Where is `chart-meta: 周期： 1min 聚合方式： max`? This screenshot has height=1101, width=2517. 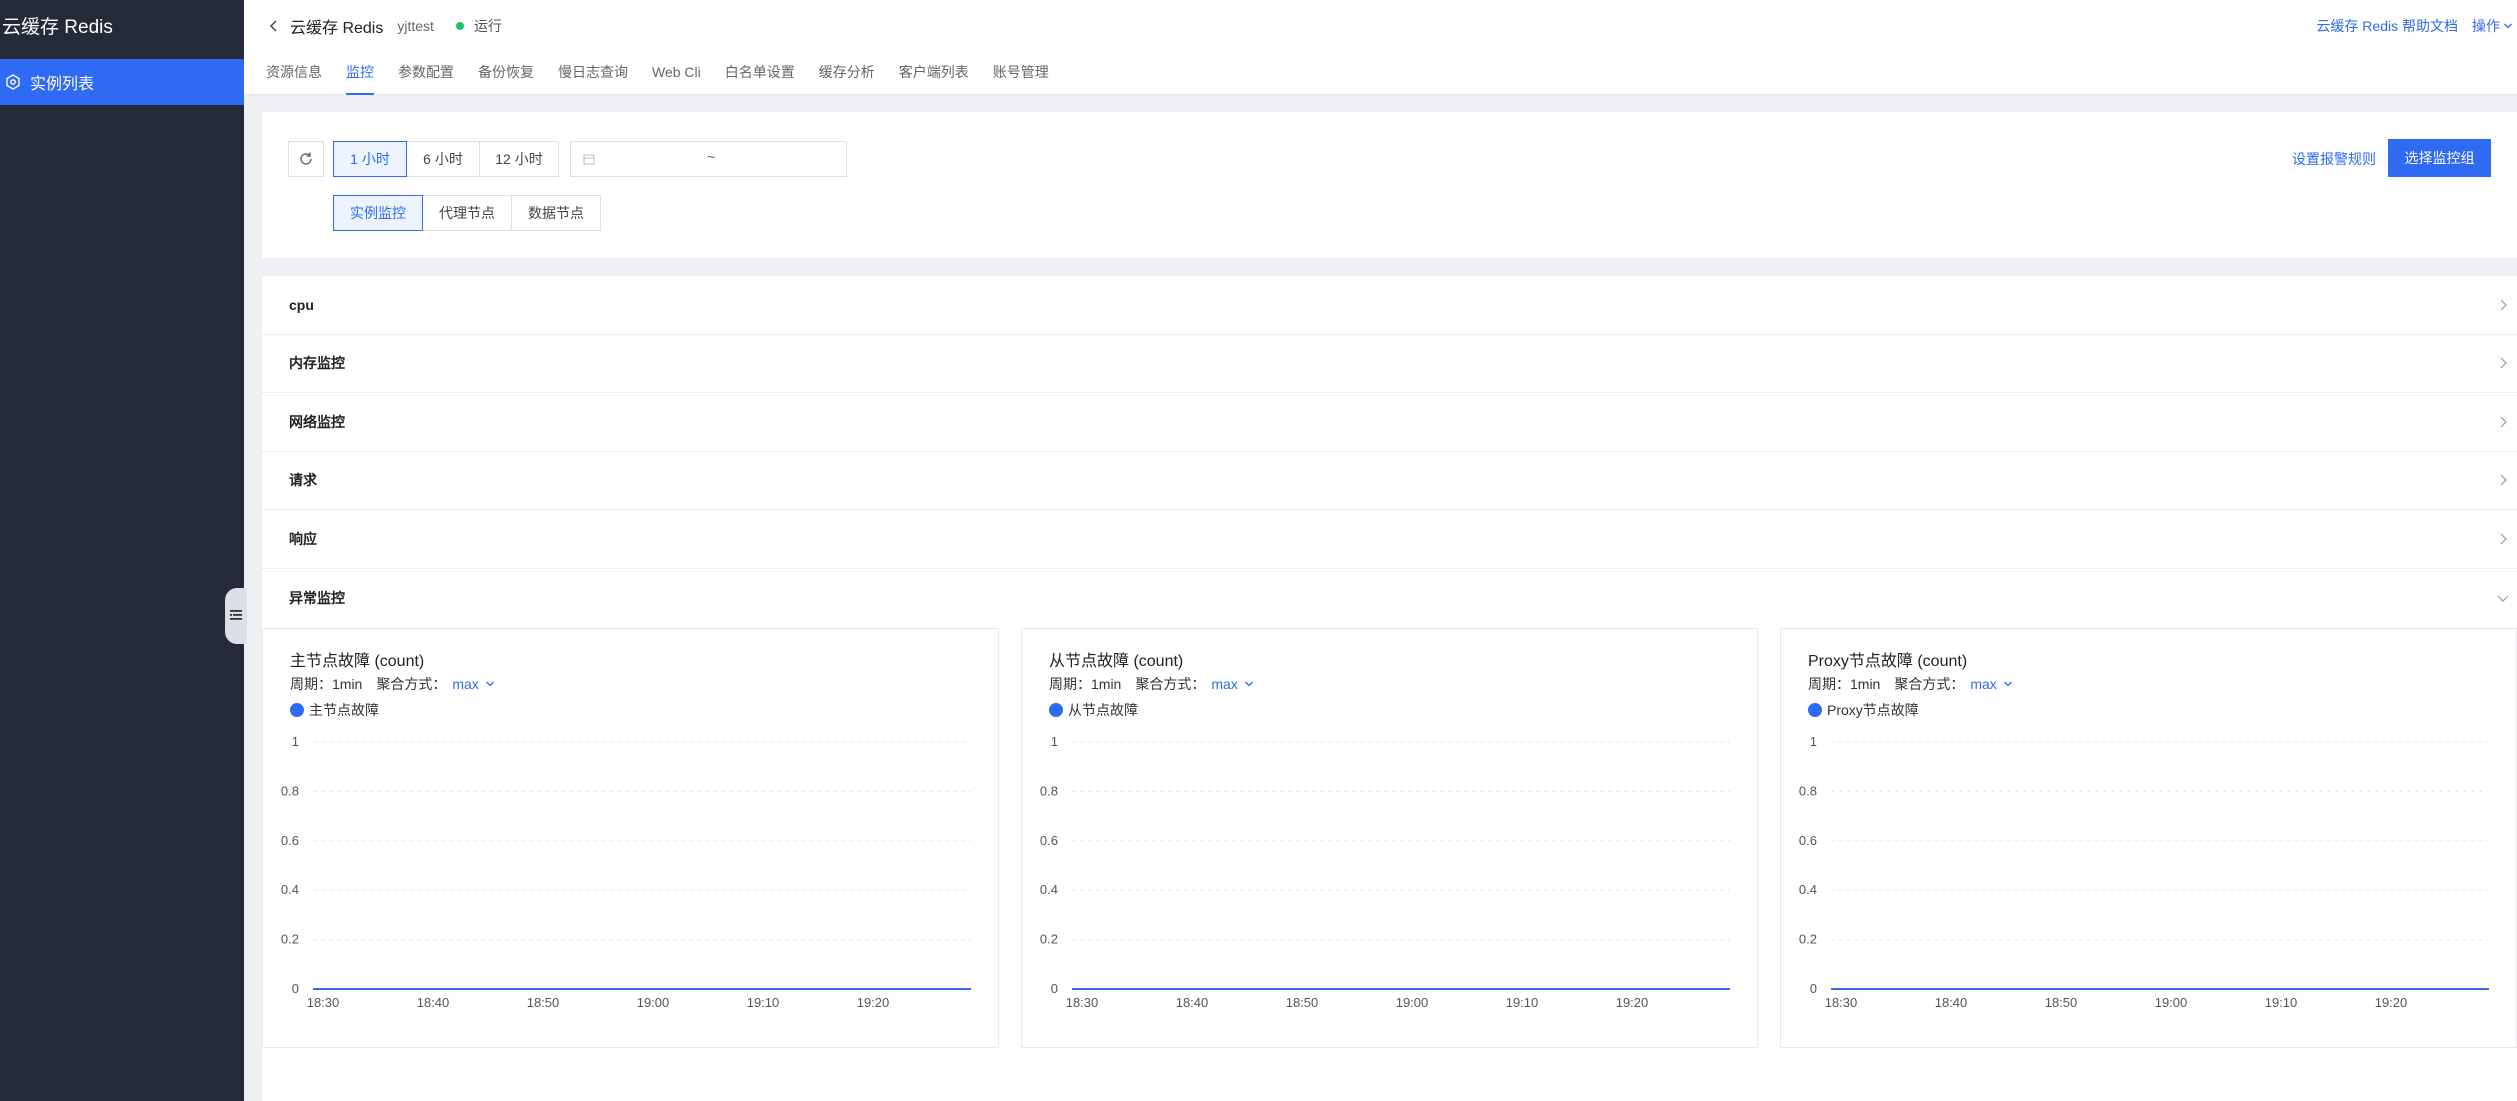 chart-meta: 周期： 1min 聚合方式： max is located at coordinates (1910, 684).